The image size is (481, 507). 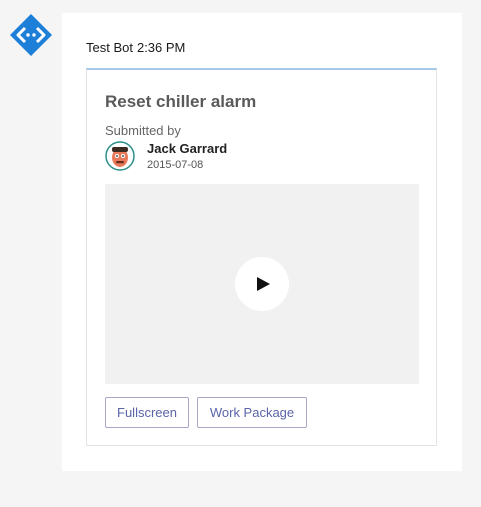 I want to click on message-time: 2:36 PM, so click(x=161, y=47).